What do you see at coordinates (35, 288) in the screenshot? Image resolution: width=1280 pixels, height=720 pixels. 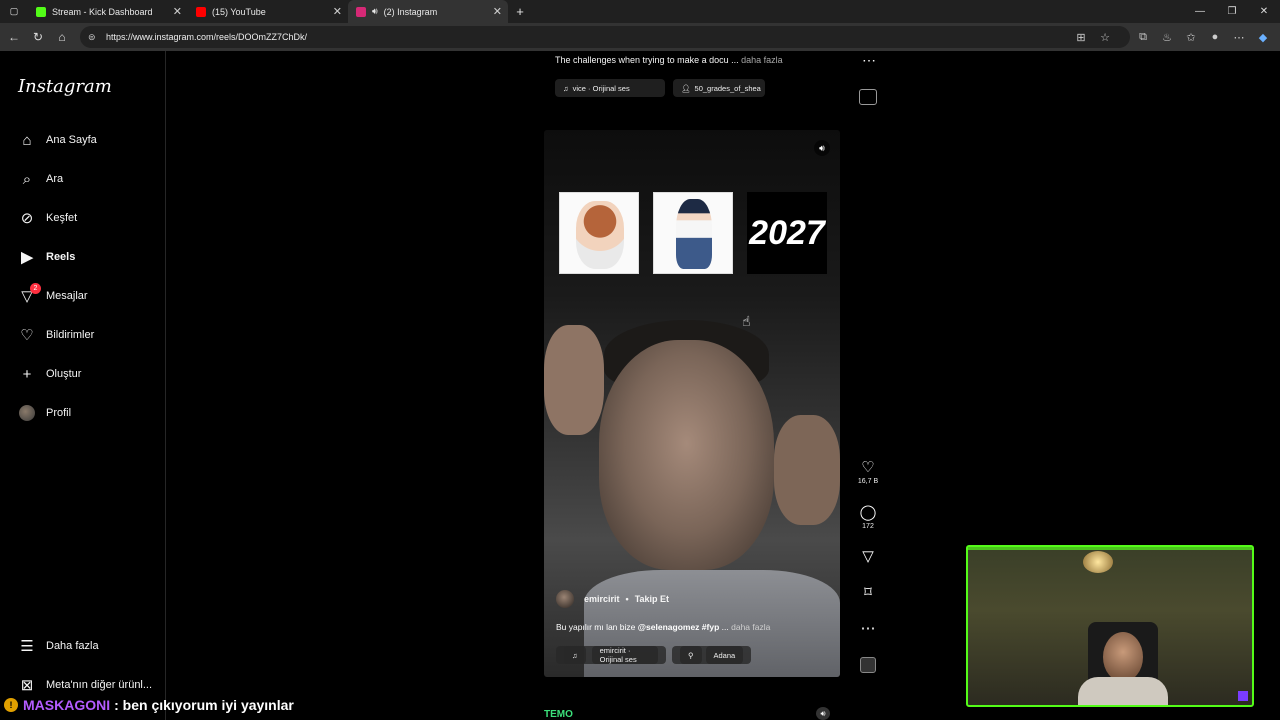 I see `notification-badge: 2` at bounding box center [35, 288].